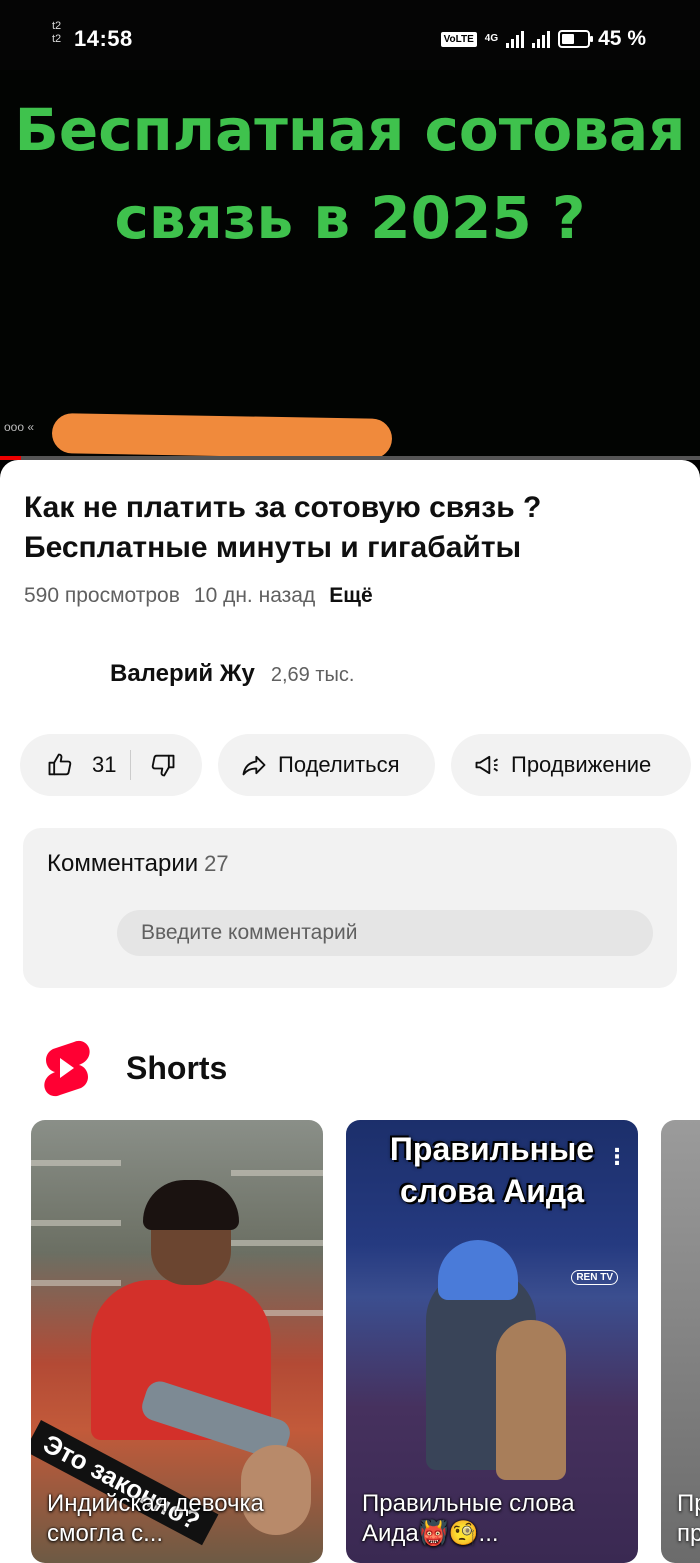  I want to click on share-label: Поделиться, so click(339, 764).